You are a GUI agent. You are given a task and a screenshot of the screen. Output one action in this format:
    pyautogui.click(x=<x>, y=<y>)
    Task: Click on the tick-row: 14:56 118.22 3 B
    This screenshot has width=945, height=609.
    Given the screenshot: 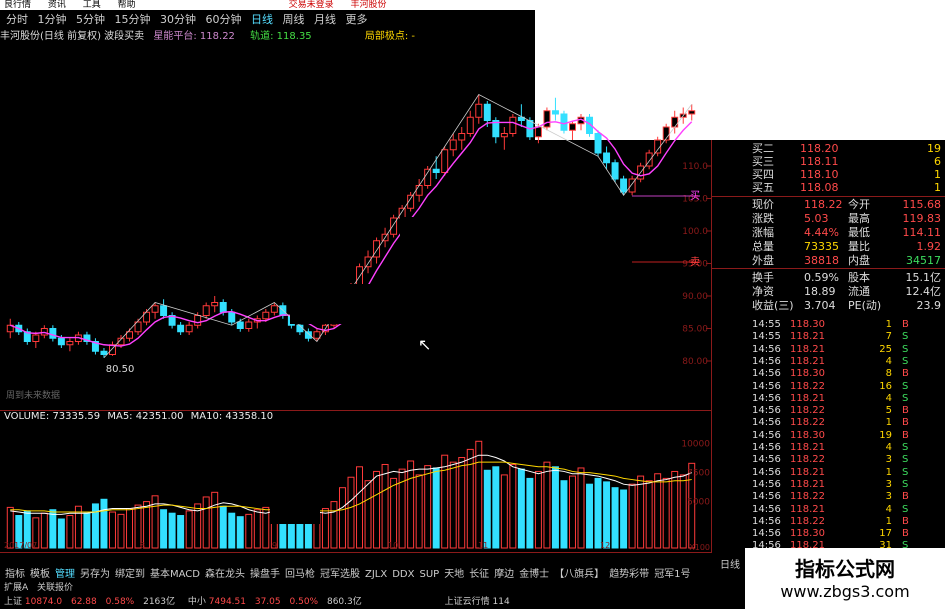 What is the action you would take?
    pyautogui.click(x=848, y=496)
    